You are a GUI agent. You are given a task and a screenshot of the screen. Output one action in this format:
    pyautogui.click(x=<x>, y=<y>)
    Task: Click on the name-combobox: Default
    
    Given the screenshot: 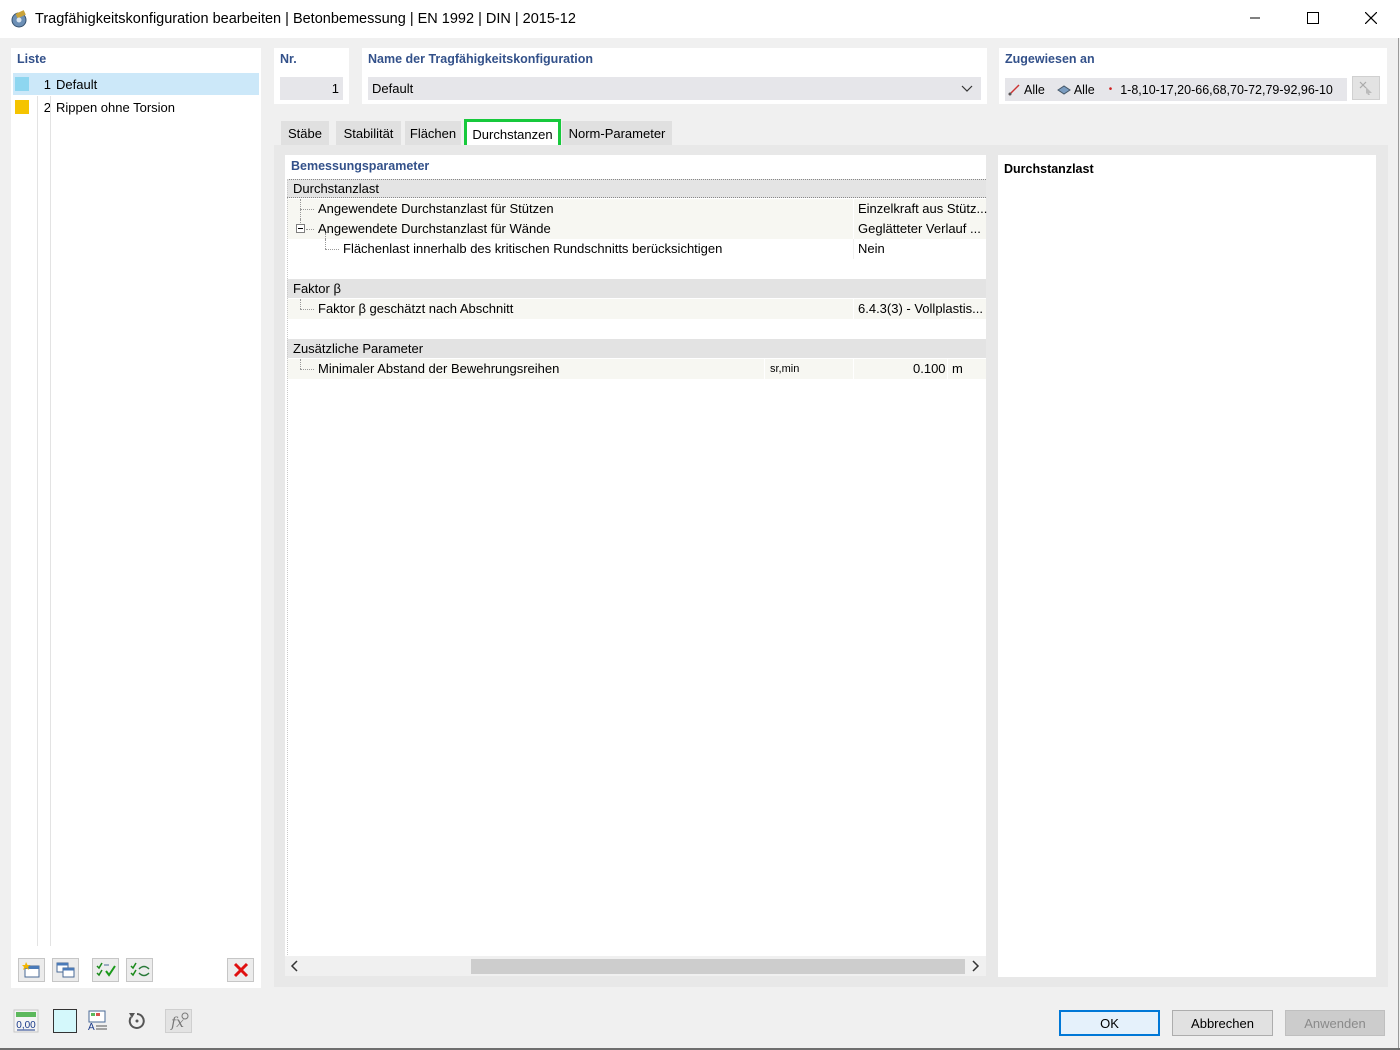 What is the action you would take?
    pyautogui.click(x=674, y=88)
    